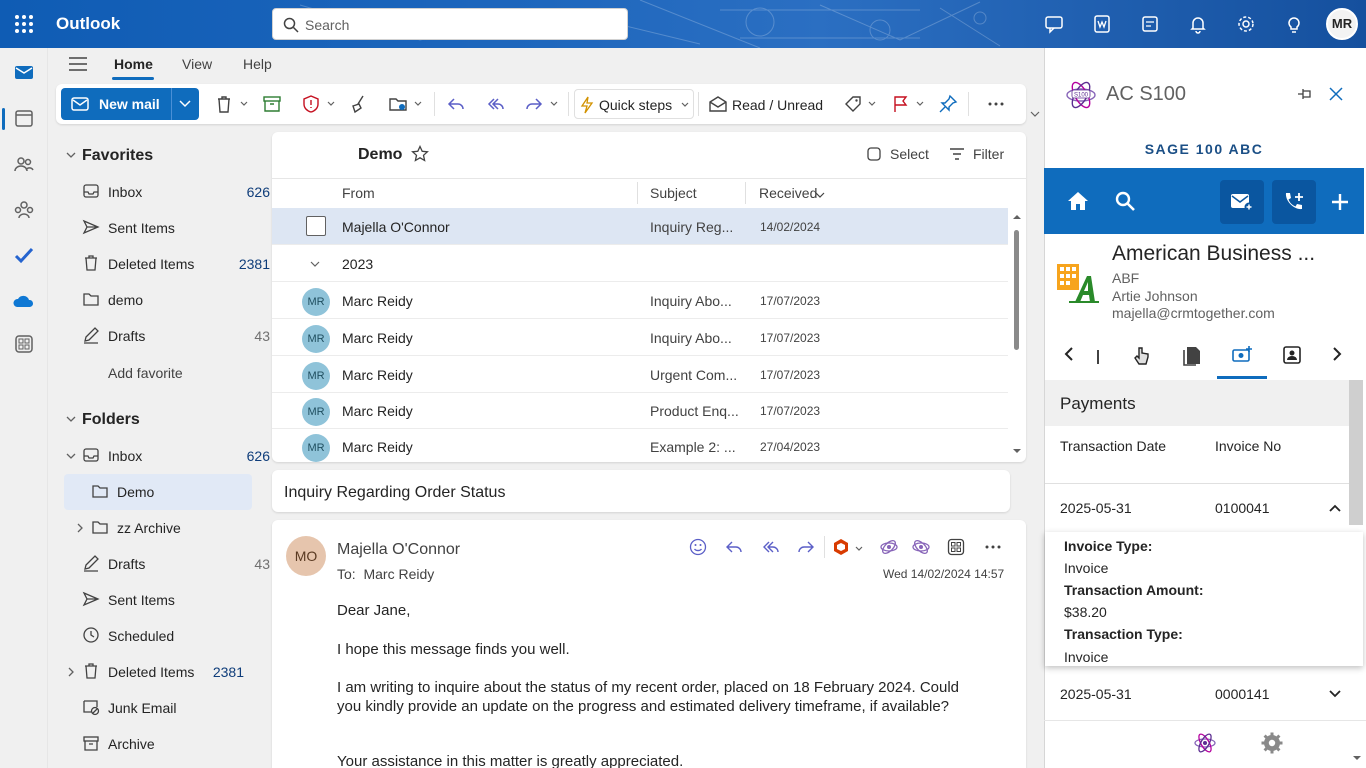 This screenshot has height=768, width=1366. I want to click on quick-steps-button: Quick steps, so click(634, 104).